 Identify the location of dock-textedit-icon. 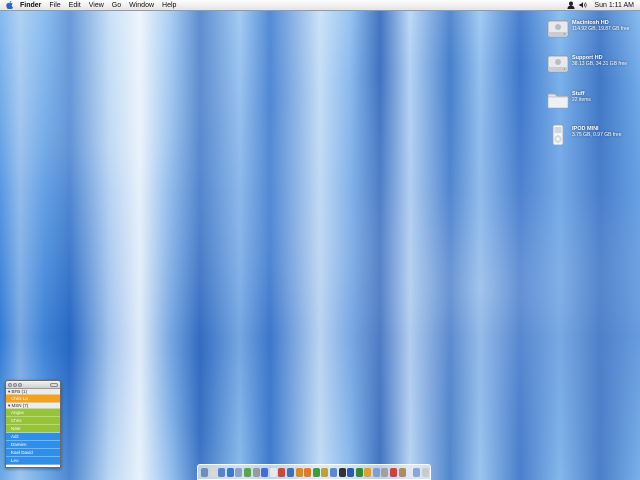
(273, 472).